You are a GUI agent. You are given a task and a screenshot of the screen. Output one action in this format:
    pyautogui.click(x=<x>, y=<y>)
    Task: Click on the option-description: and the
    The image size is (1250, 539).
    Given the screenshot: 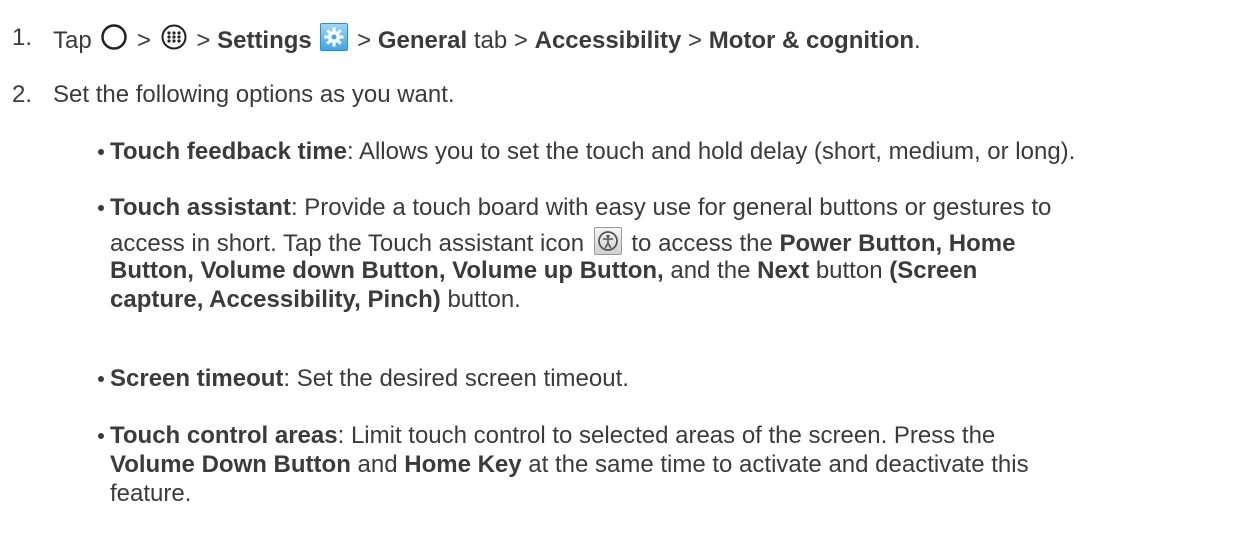 What is the action you would take?
    pyautogui.click(x=710, y=270)
    